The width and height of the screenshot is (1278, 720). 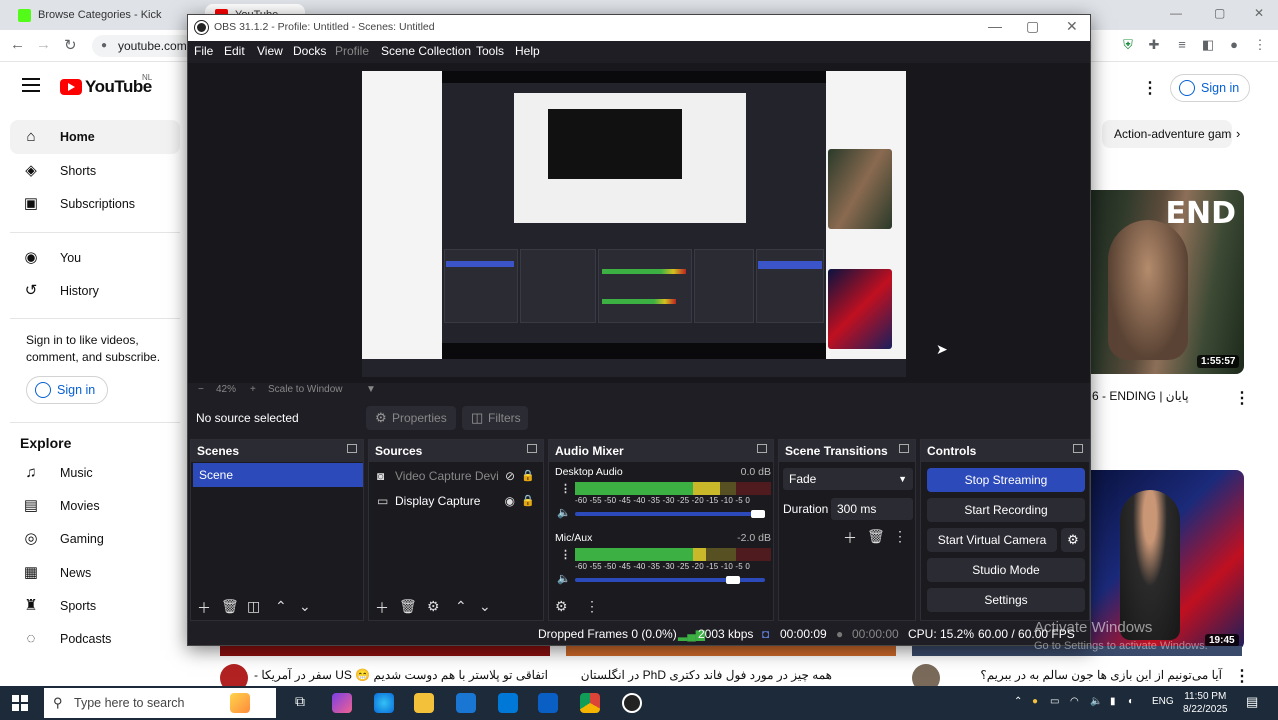 I want to click on reading-list-icon: ≡, so click(x=1182, y=45).